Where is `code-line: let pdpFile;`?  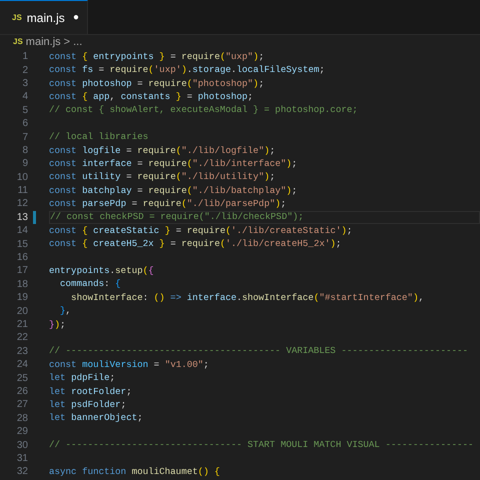
code-line: let pdpFile; is located at coordinates (82, 378).